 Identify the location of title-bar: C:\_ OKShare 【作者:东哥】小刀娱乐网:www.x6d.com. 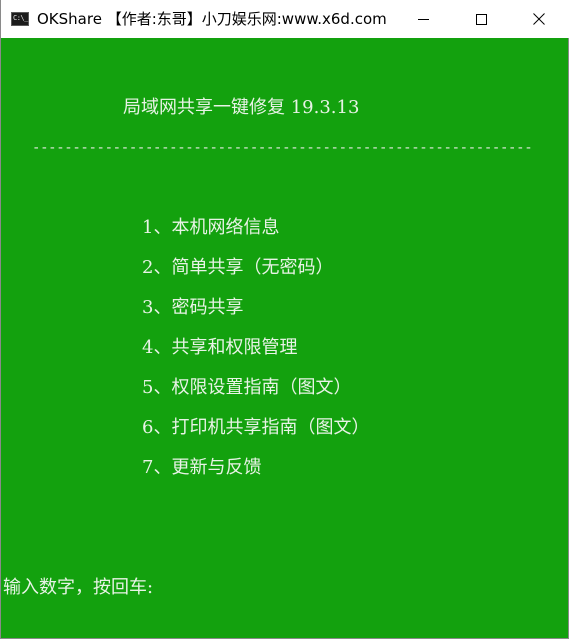
(285, 19).